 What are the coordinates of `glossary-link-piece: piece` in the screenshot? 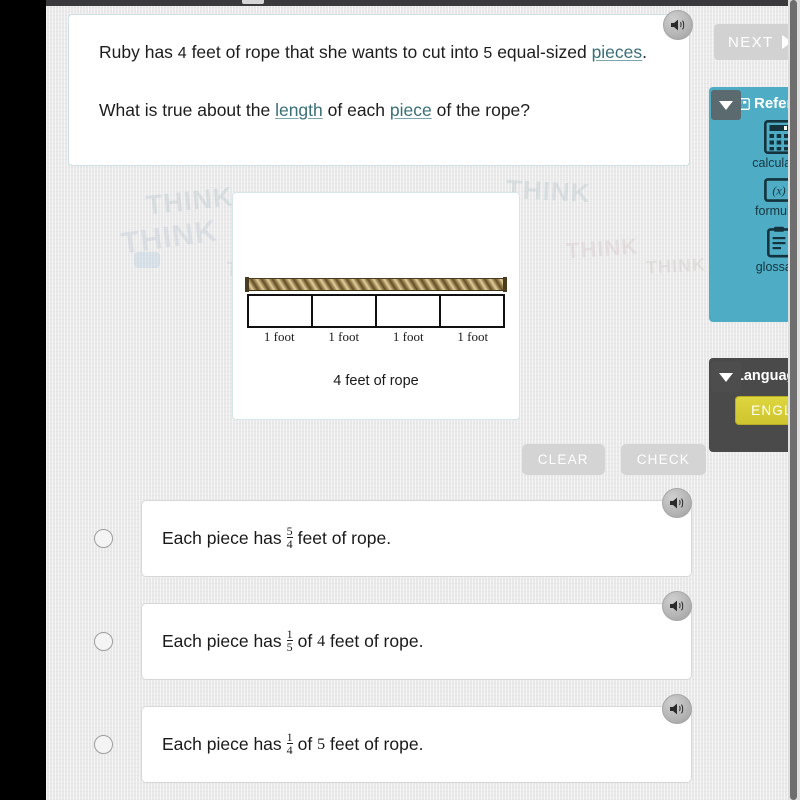 It's located at (411, 110).